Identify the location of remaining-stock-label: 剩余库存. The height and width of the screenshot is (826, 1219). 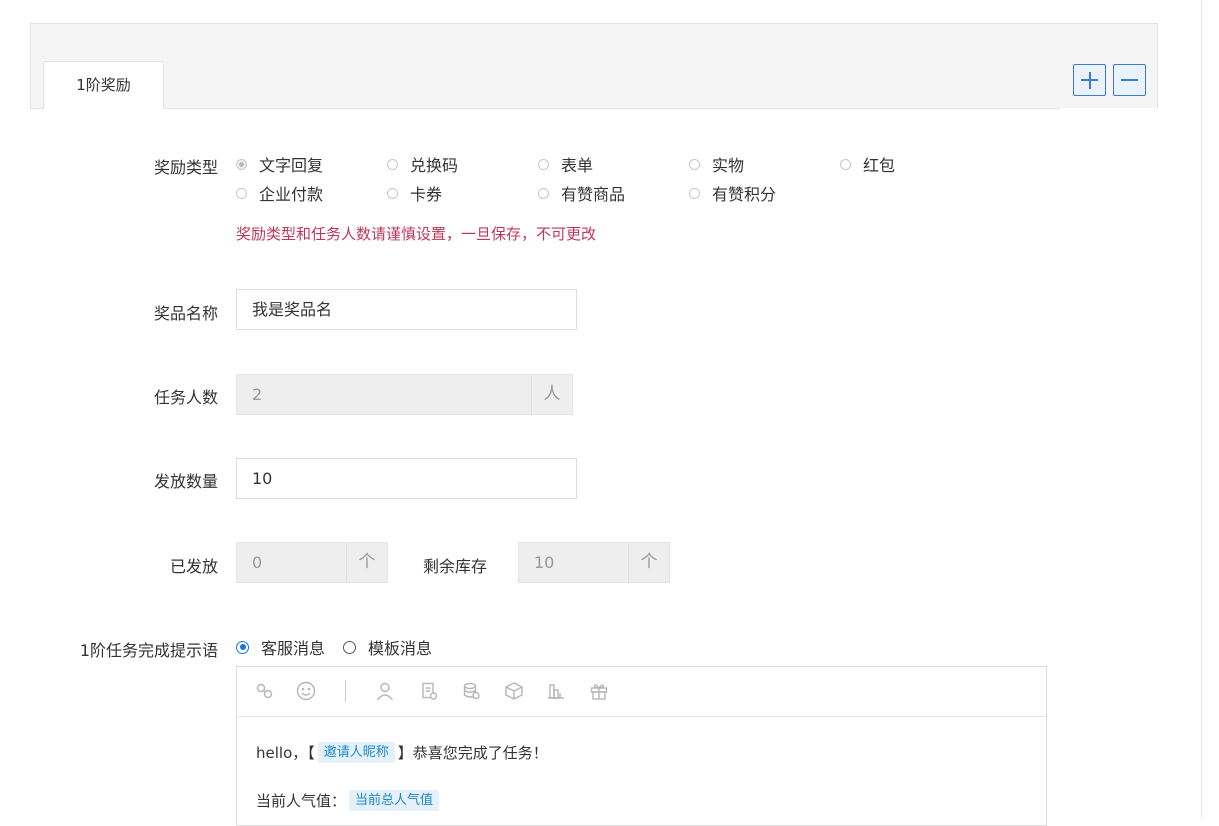
(454, 566).